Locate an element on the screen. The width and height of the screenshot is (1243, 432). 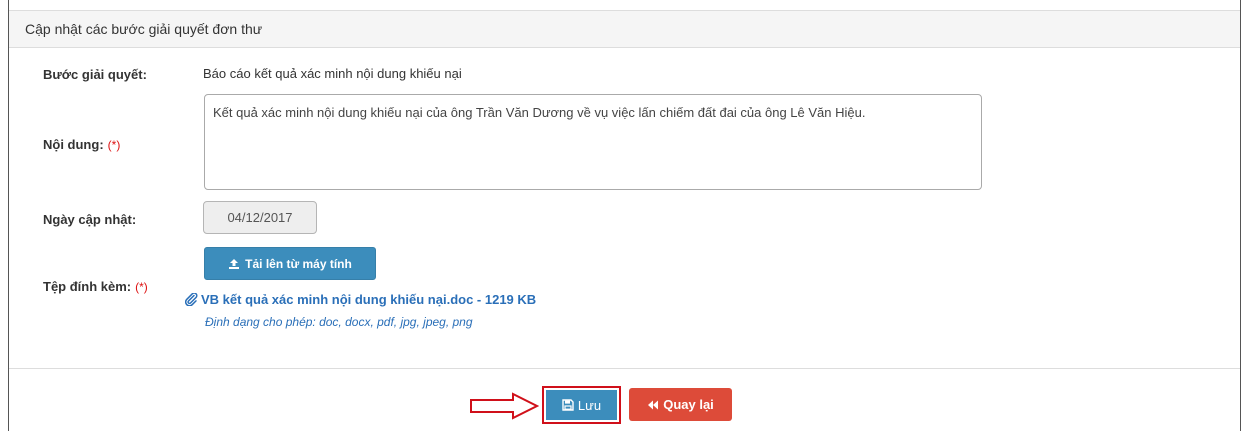
panel-title: Cập nhật các bước giải quyết đơn thư is located at coordinates (624, 29).